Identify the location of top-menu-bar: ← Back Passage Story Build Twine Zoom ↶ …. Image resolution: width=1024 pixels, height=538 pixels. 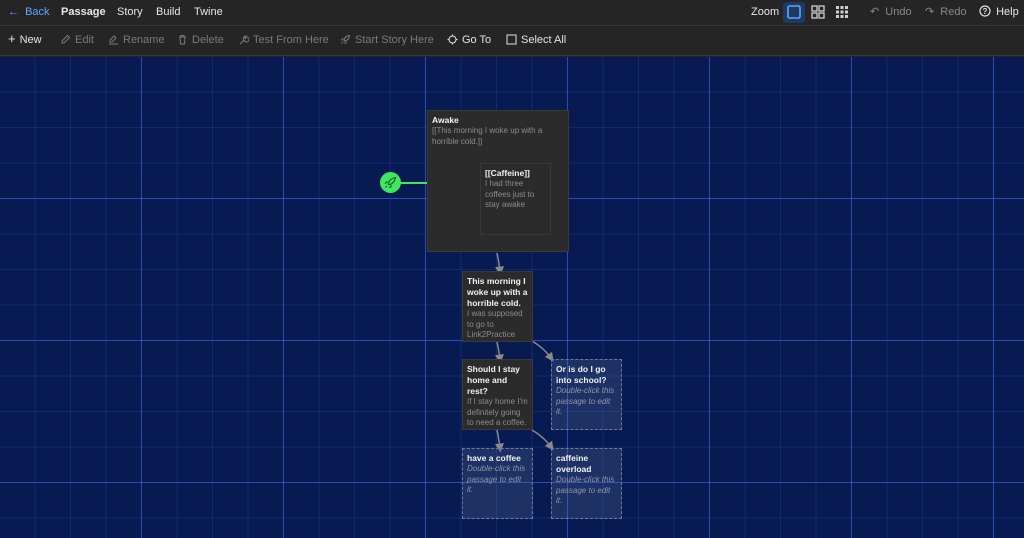
(512, 13).